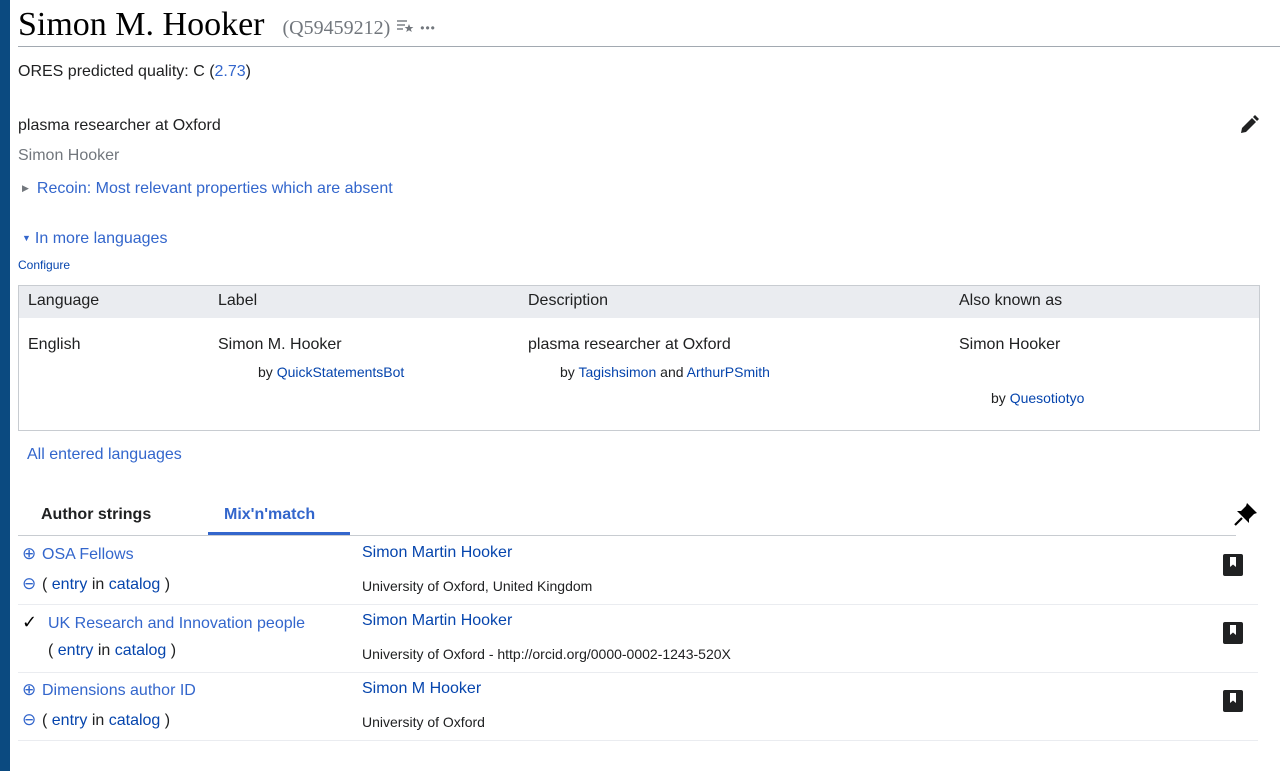  I want to click on row-language: English, so click(54, 344).